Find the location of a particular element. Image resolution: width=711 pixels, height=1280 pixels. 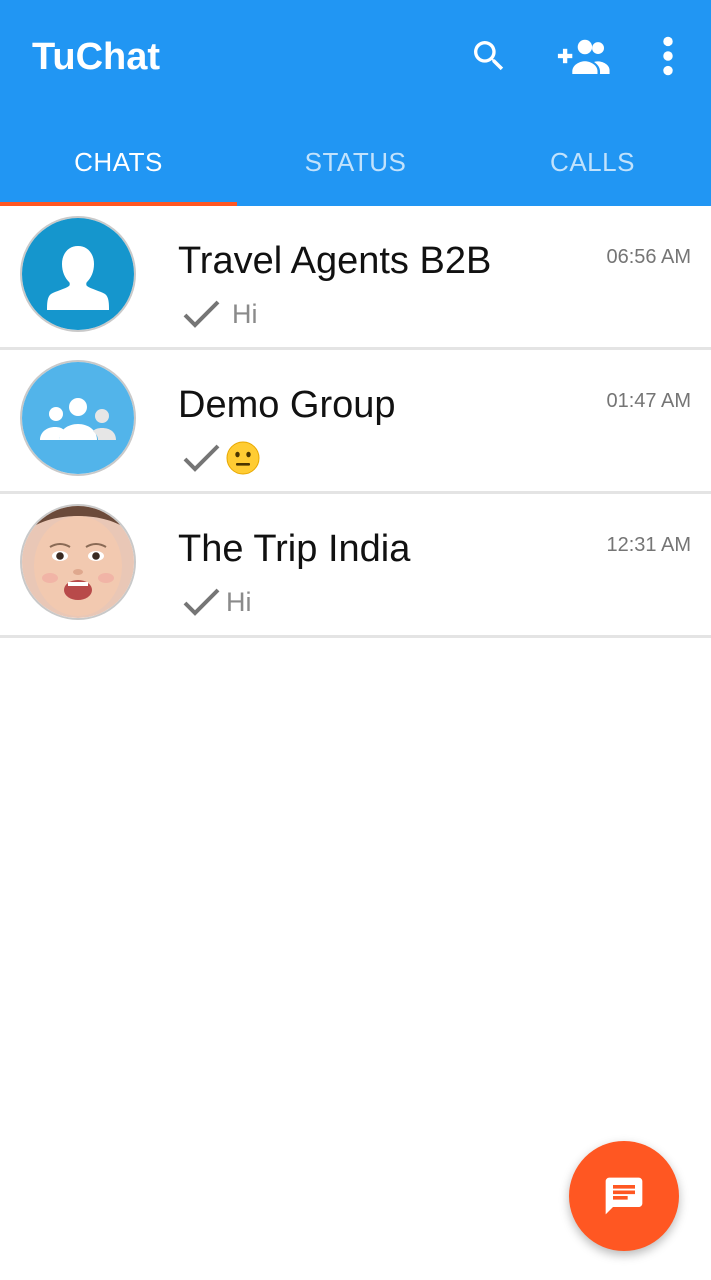

child-photo is located at coordinates (78, 562).